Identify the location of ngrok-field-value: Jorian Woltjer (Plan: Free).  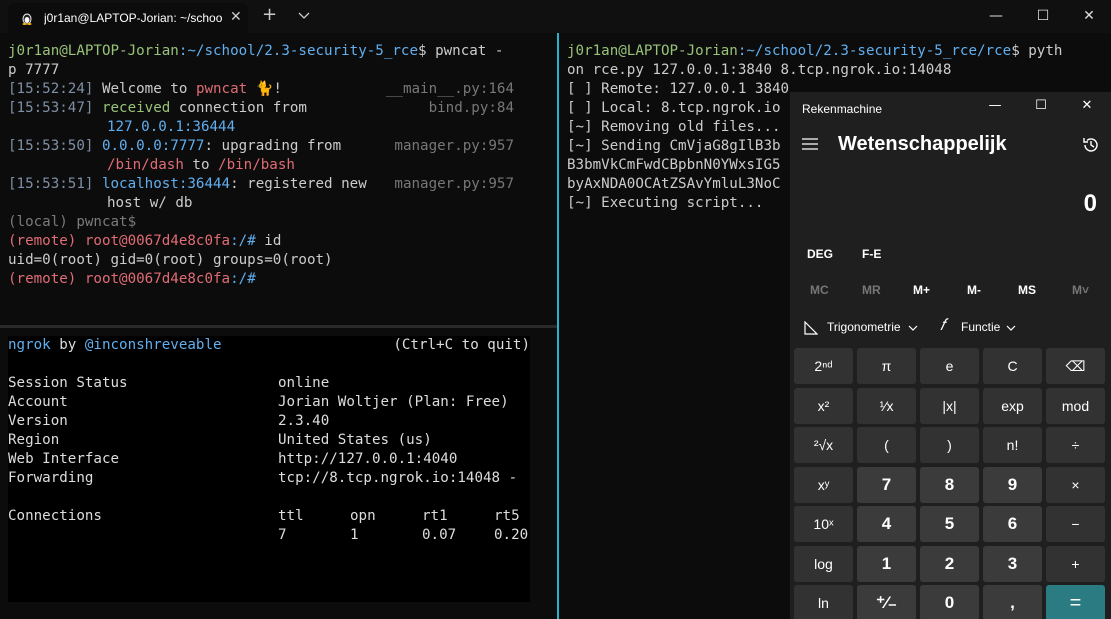
(393, 402).